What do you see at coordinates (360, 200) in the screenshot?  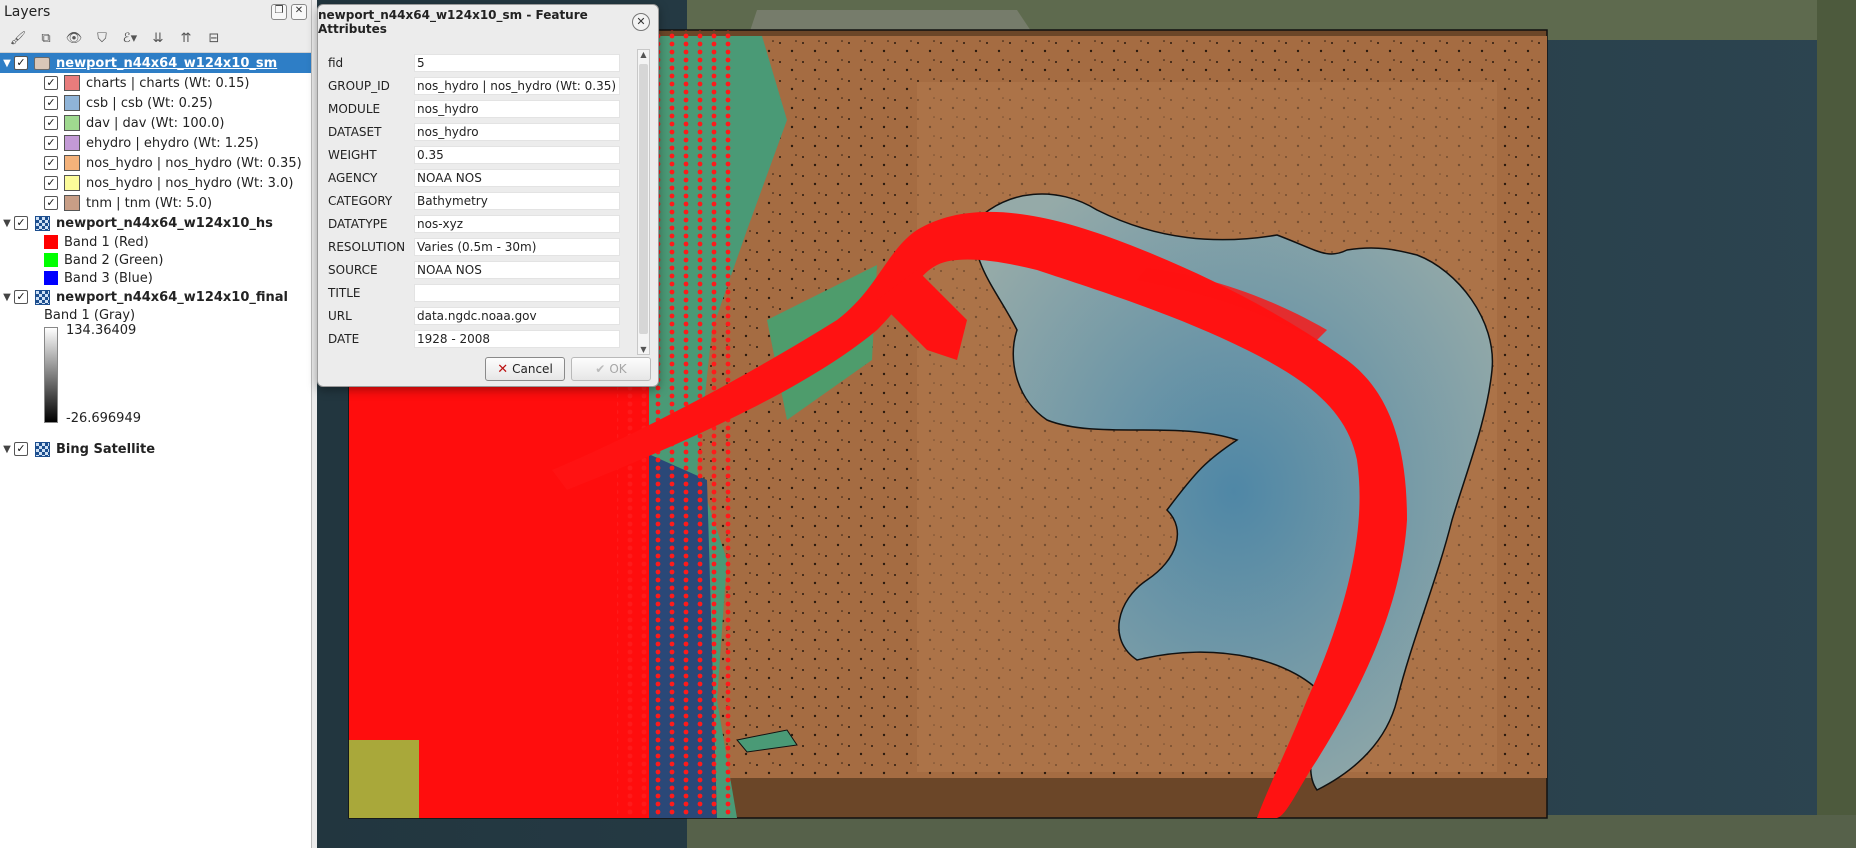 I see `attribute-key: CATEGORY` at bounding box center [360, 200].